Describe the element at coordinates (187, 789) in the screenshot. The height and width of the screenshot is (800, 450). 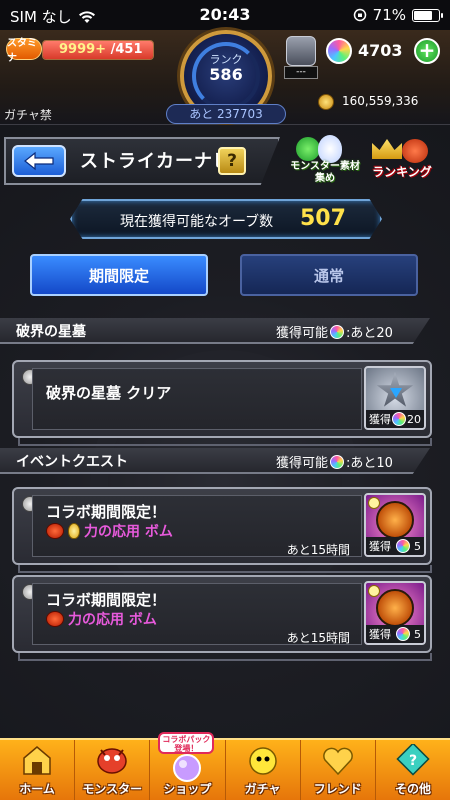
I see `nav-label: ショップ` at that location.